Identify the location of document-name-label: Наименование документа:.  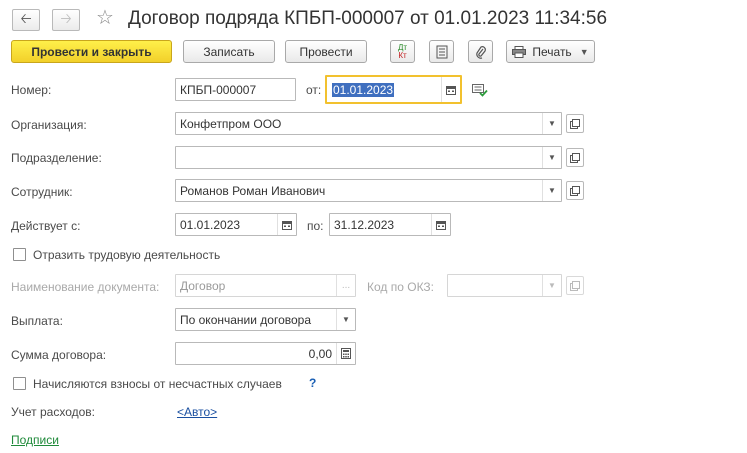
(85, 287).